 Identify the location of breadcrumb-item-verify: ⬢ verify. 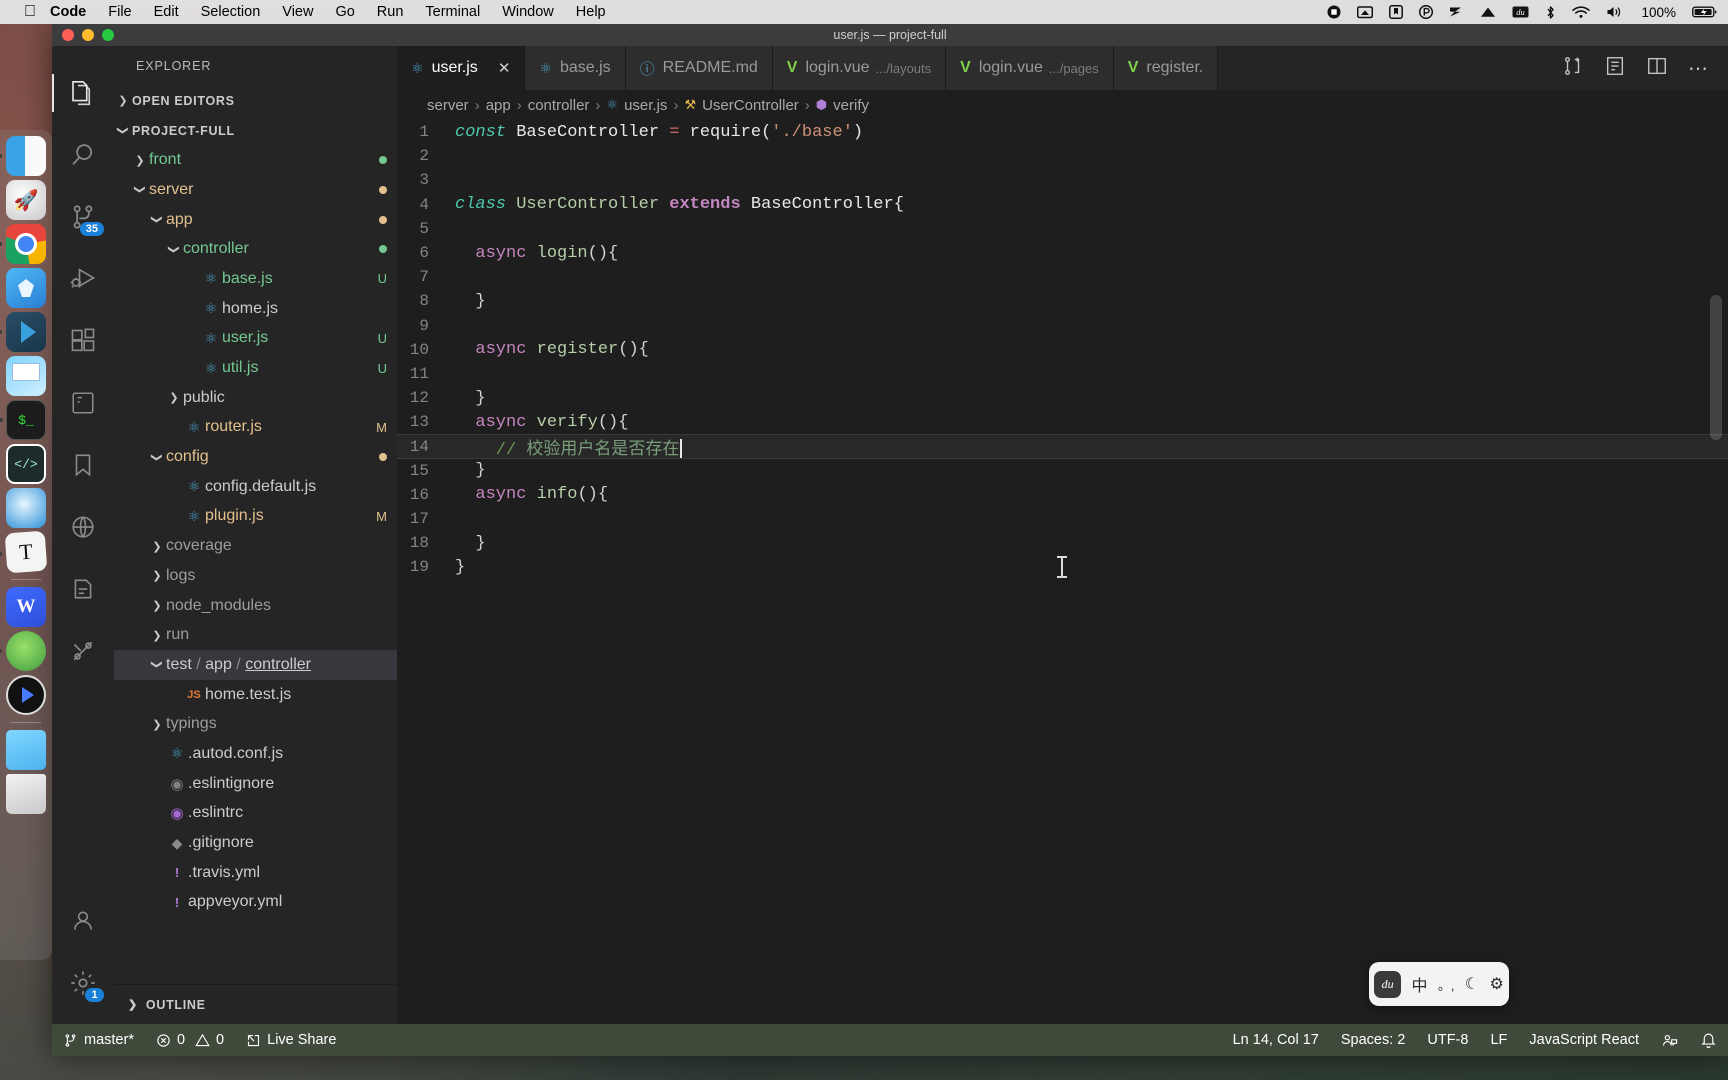
(842, 105).